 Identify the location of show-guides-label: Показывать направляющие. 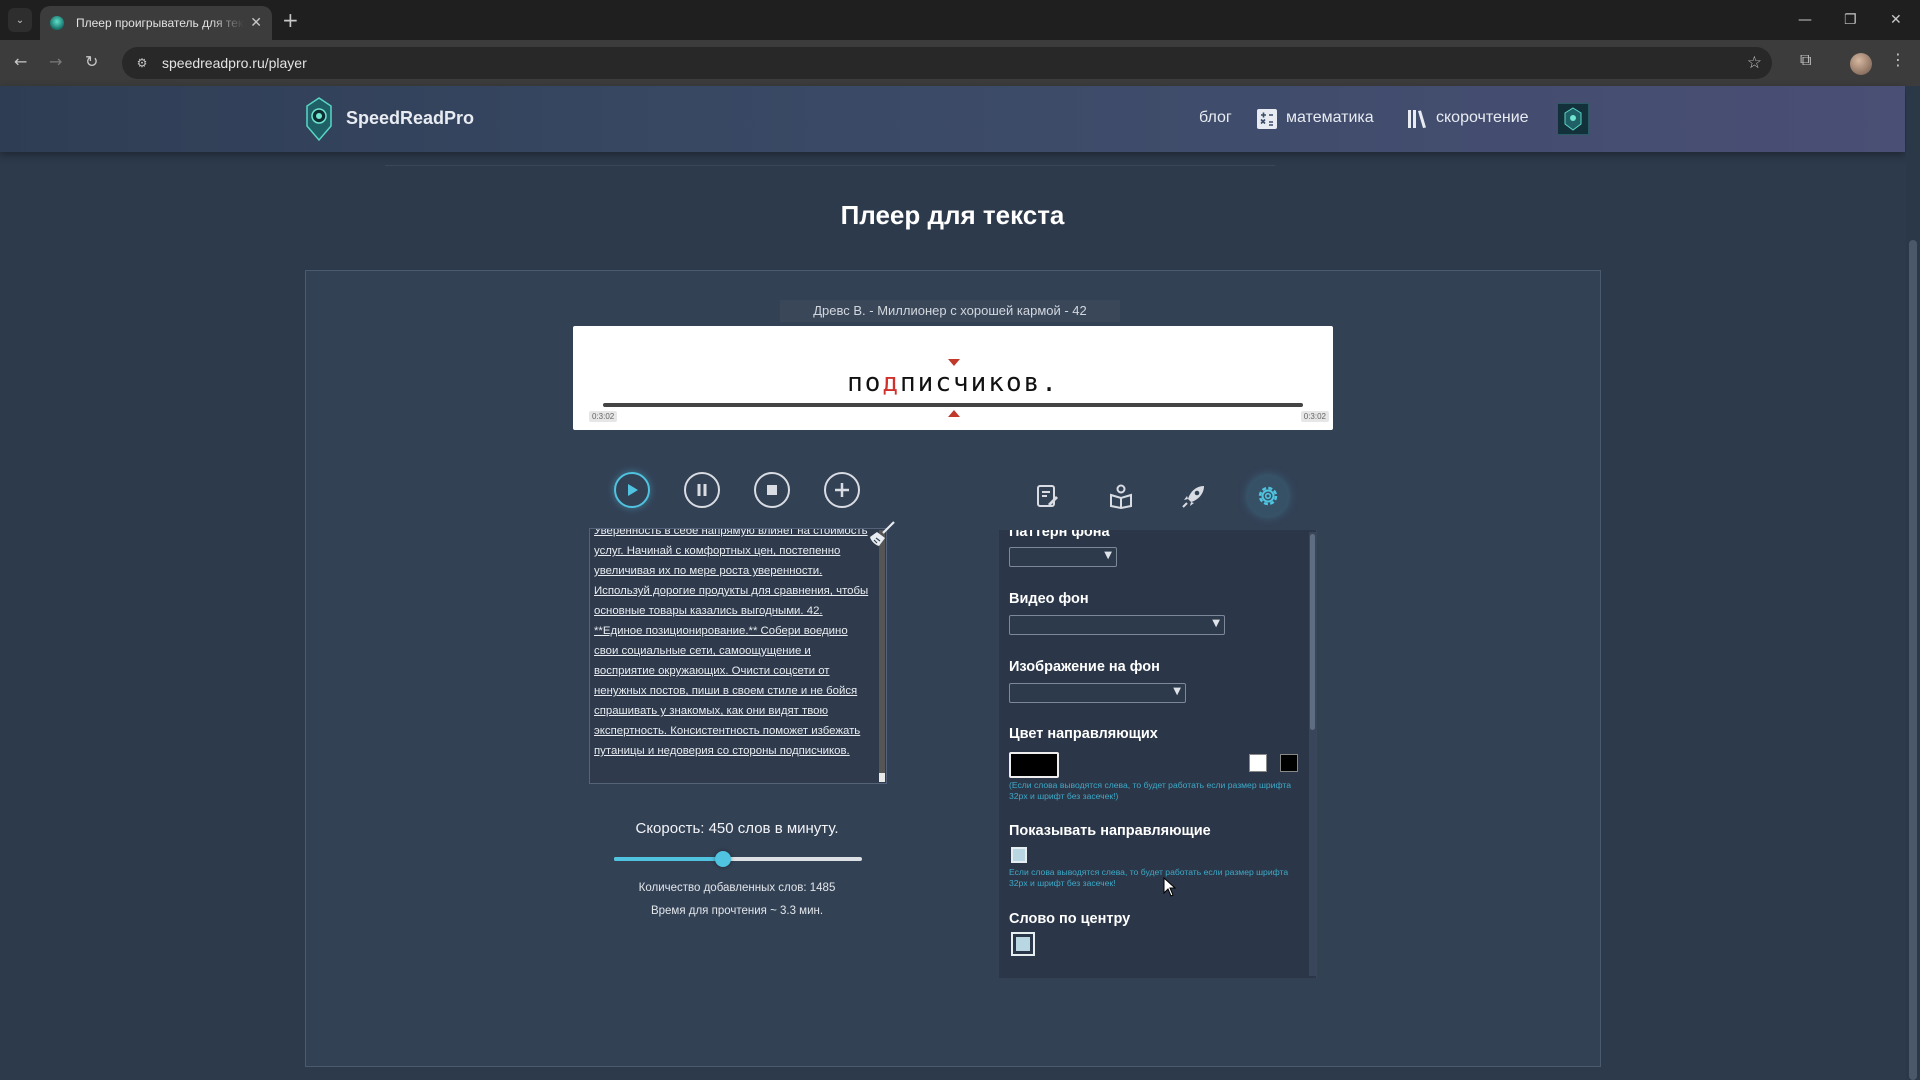
(1110, 831).